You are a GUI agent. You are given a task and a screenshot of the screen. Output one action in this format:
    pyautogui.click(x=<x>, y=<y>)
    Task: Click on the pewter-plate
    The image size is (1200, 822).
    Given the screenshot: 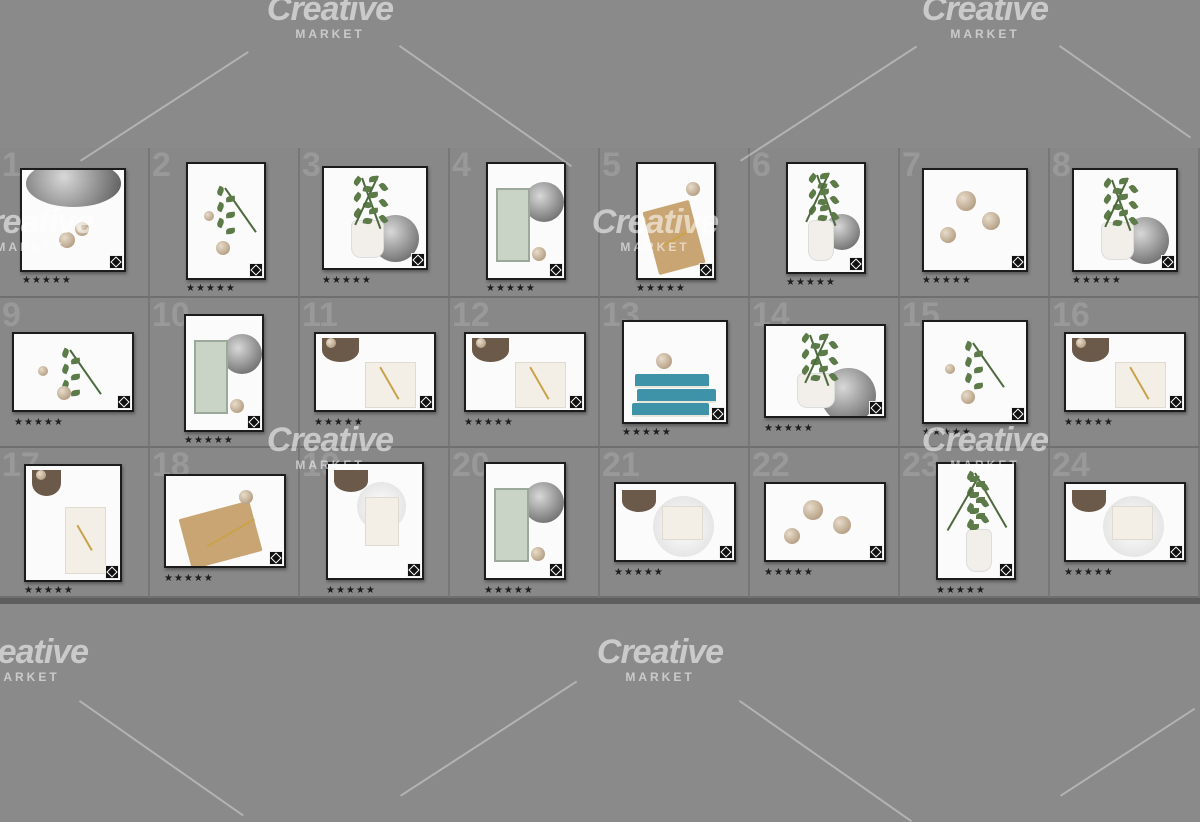 What is the action you would take?
    pyautogui.click(x=74, y=188)
    